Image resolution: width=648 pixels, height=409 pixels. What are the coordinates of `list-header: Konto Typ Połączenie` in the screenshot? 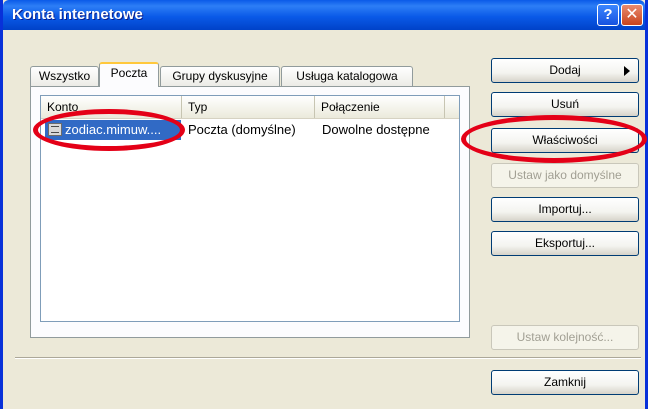 It's located at (250, 107).